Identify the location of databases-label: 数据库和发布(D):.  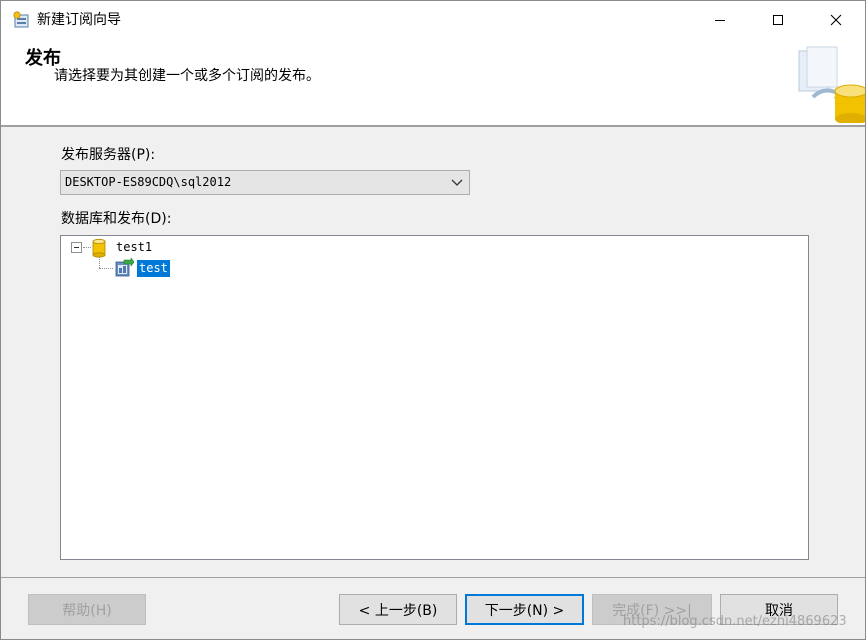
(116, 219).